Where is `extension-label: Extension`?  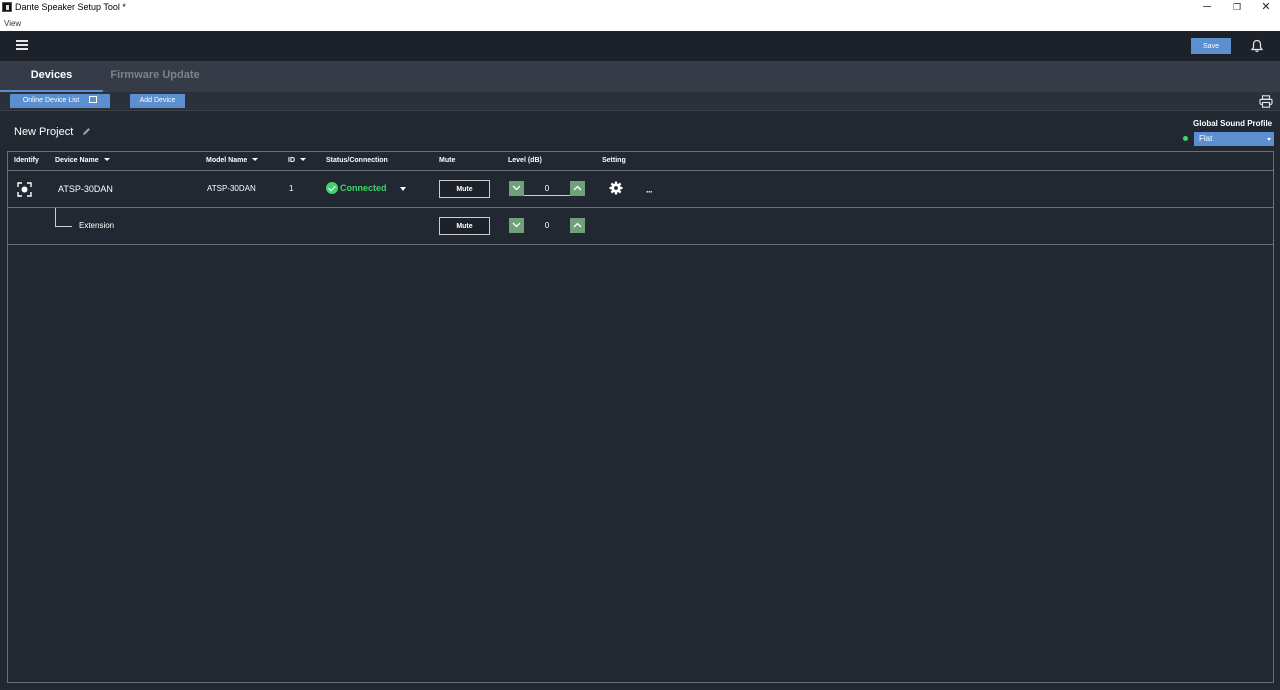 extension-label: Extension is located at coordinates (97, 225).